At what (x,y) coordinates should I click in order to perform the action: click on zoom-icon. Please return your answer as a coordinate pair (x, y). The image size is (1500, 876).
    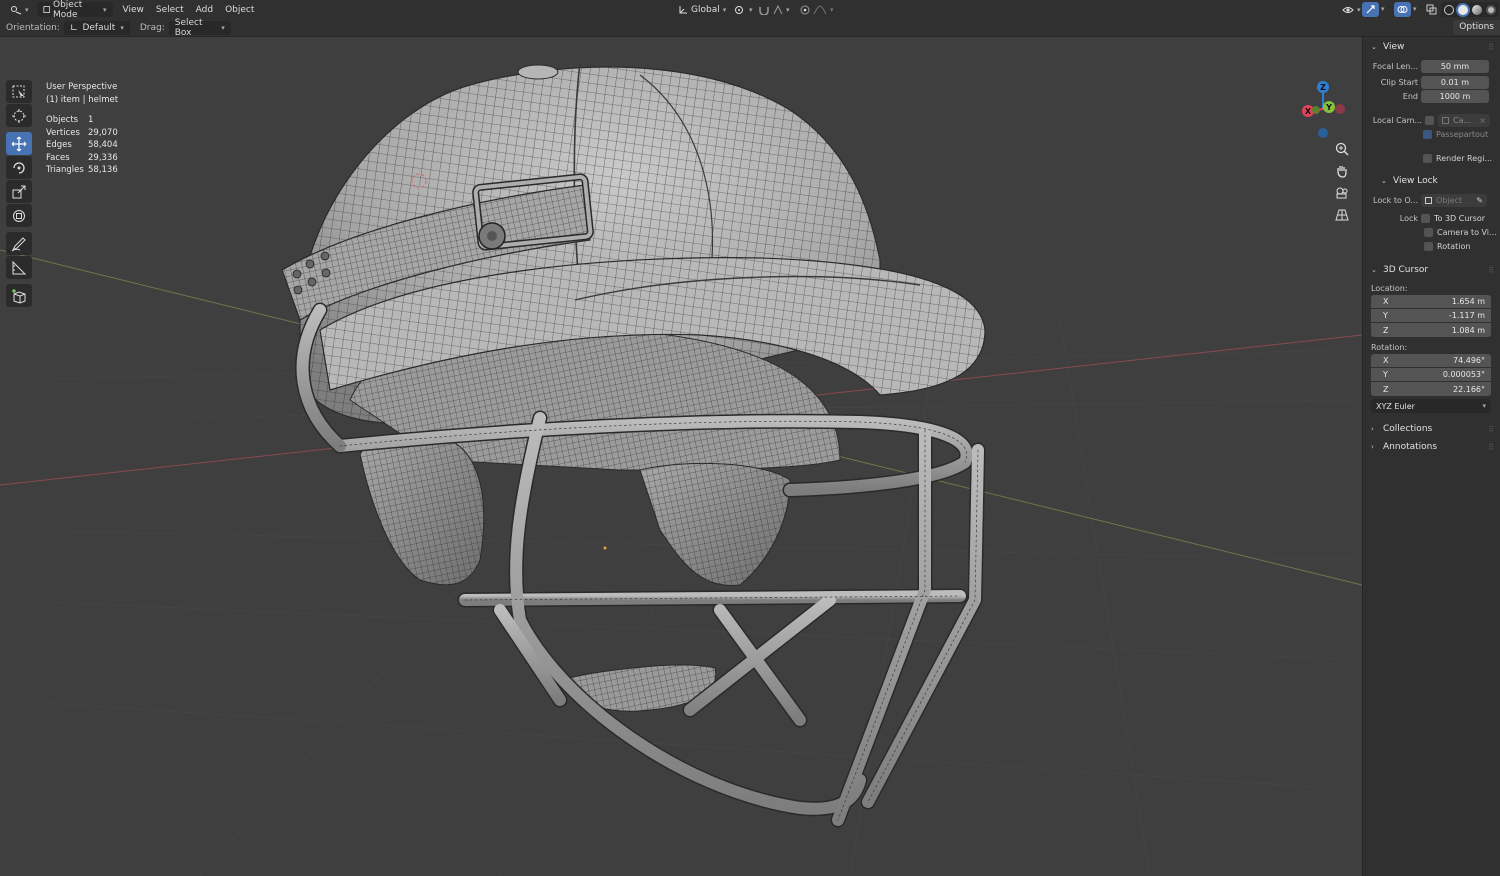
    Looking at the image, I should click on (1342, 149).